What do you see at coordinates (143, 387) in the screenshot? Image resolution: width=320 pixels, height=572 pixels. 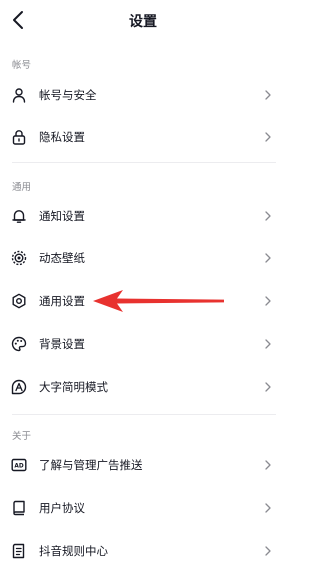 I see `settings-item-large-text-mode: 大字简明模式` at bounding box center [143, 387].